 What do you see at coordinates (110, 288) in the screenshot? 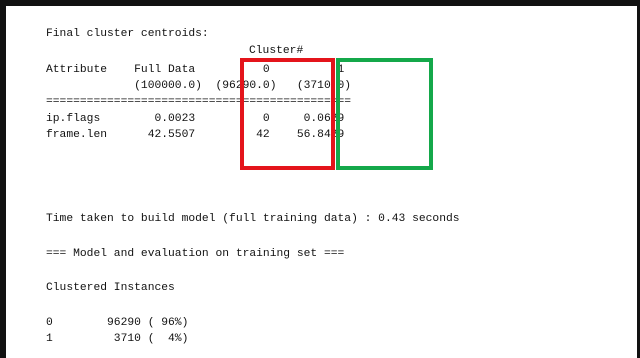
I see `clustered-instances-heading: Clustered Instances` at bounding box center [110, 288].